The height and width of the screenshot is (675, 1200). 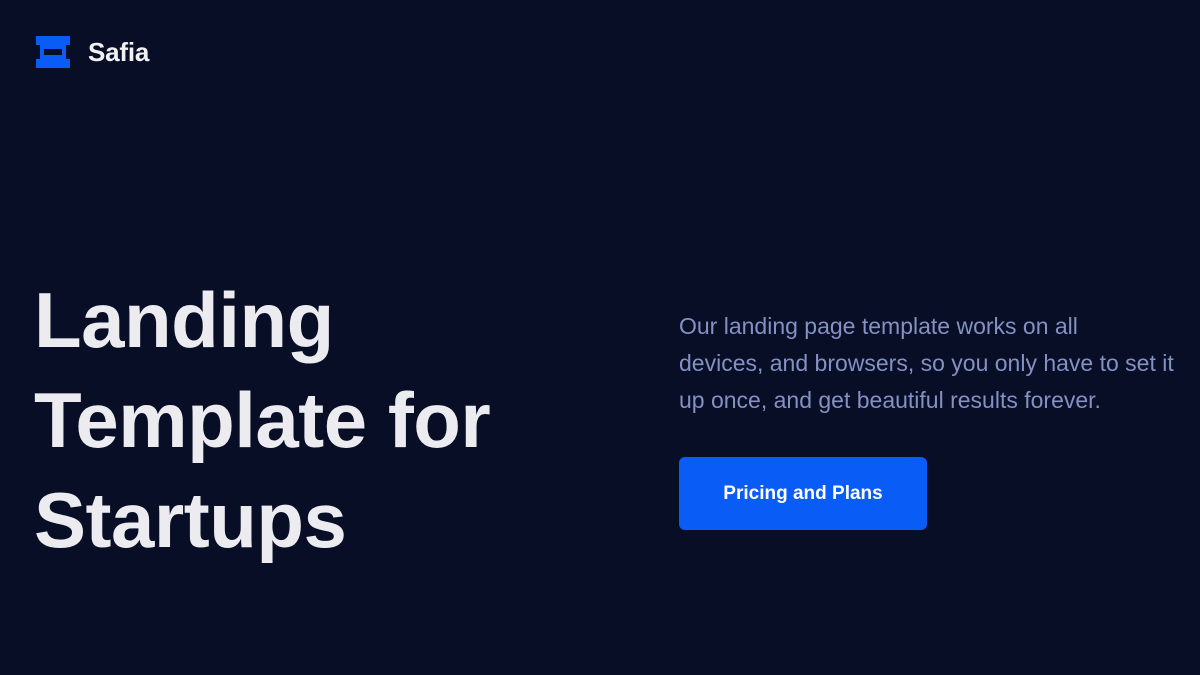 What do you see at coordinates (262, 420) in the screenshot?
I see `hero-title-line: Template for` at bounding box center [262, 420].